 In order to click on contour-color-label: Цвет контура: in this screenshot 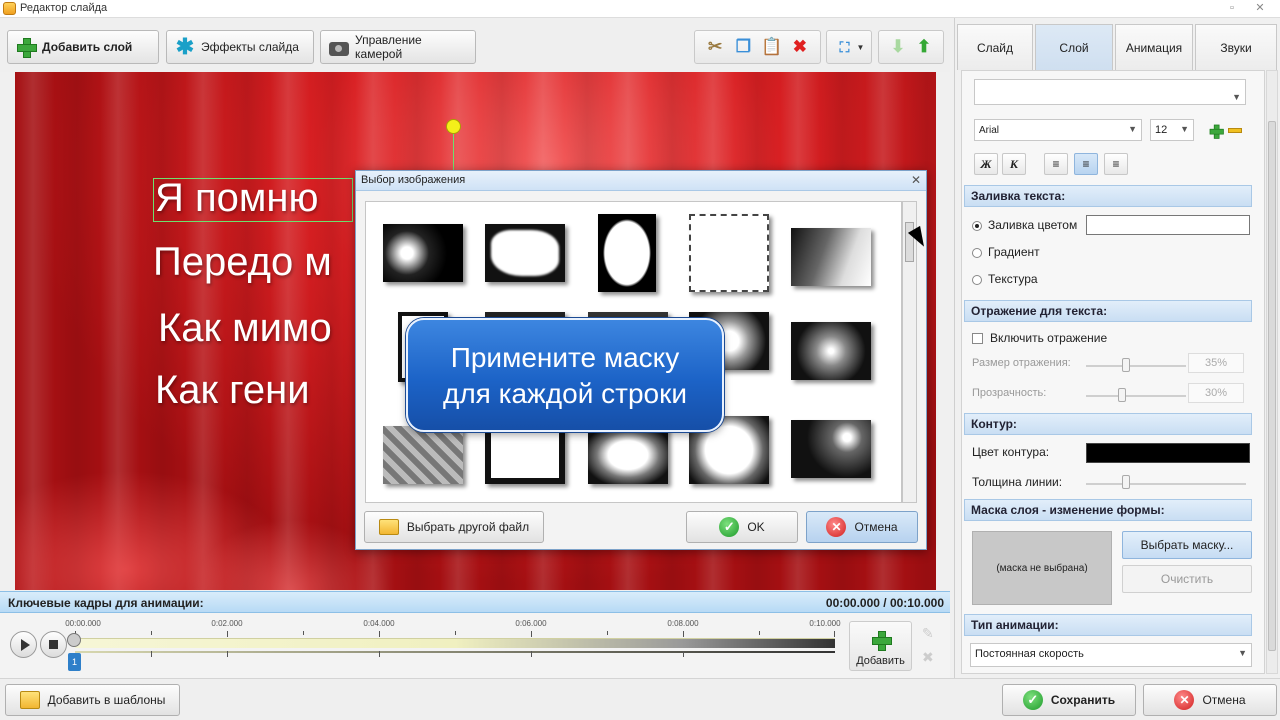, I will do `click(1011, 452)`.